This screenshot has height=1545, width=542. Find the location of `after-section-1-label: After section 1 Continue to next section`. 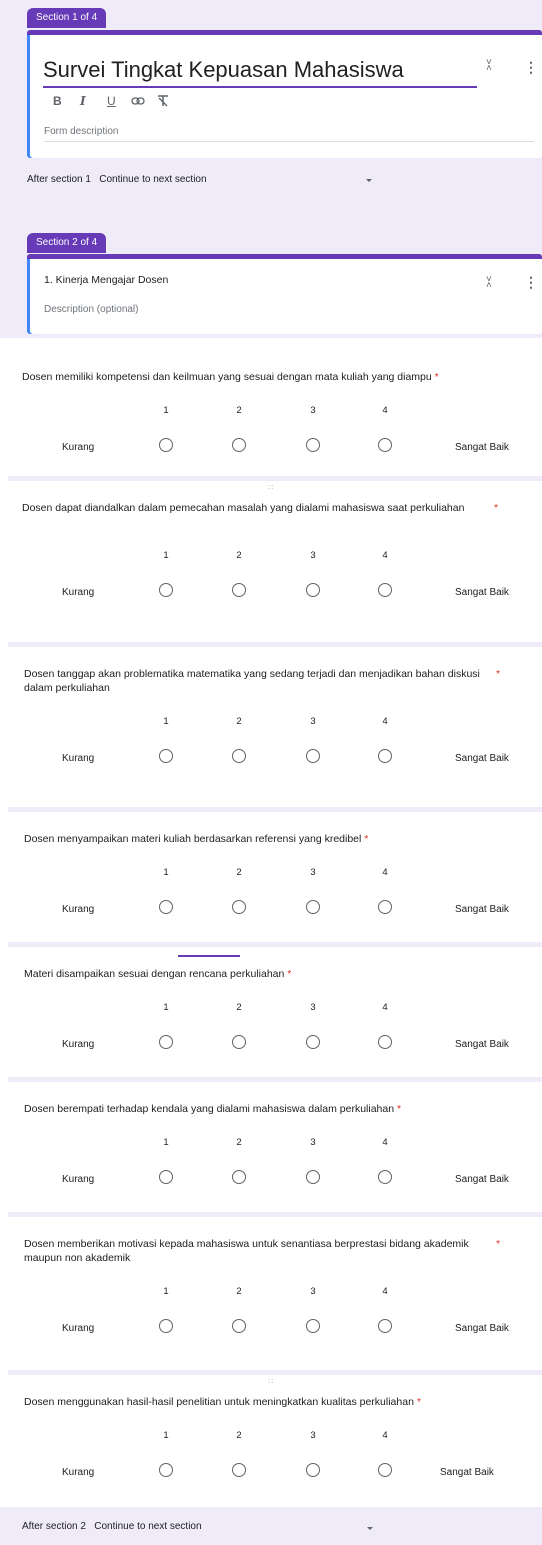

after-section-1-label: After section 1 Continue to next section is located at coordinates (117, 179).